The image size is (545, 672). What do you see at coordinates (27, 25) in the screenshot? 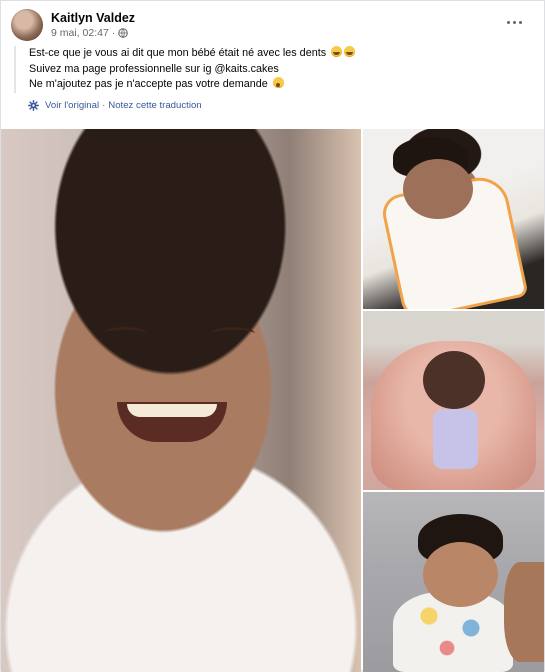
I see `avatar` at bounding box center [27, 25].